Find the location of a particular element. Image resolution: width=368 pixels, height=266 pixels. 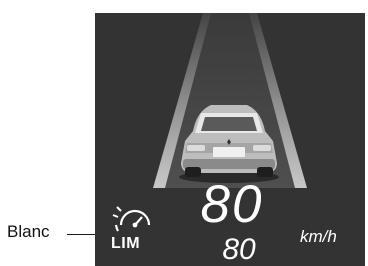

speed-unit: km/h is located at coordinates (318, 236).